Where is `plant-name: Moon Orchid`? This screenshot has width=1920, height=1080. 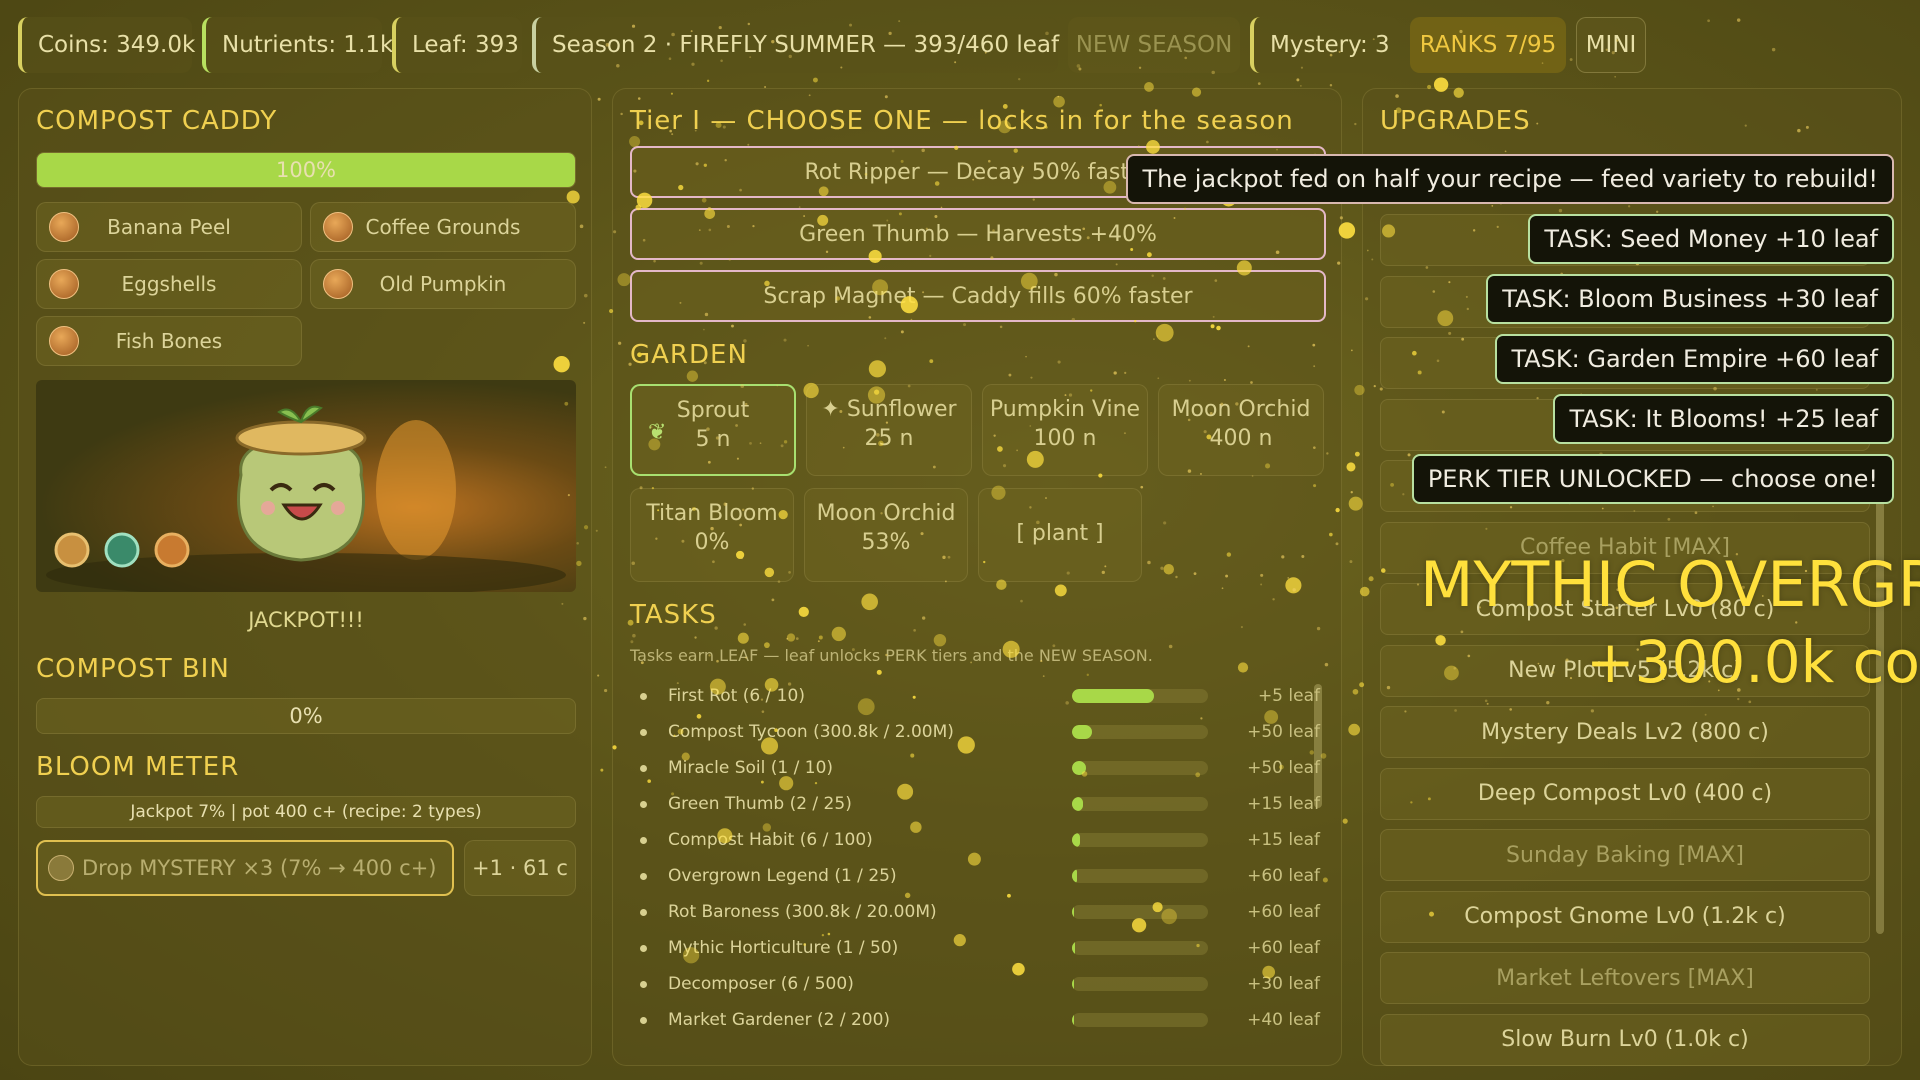 plant-name: Moon Orchid is located at coordinates (1241, 409).